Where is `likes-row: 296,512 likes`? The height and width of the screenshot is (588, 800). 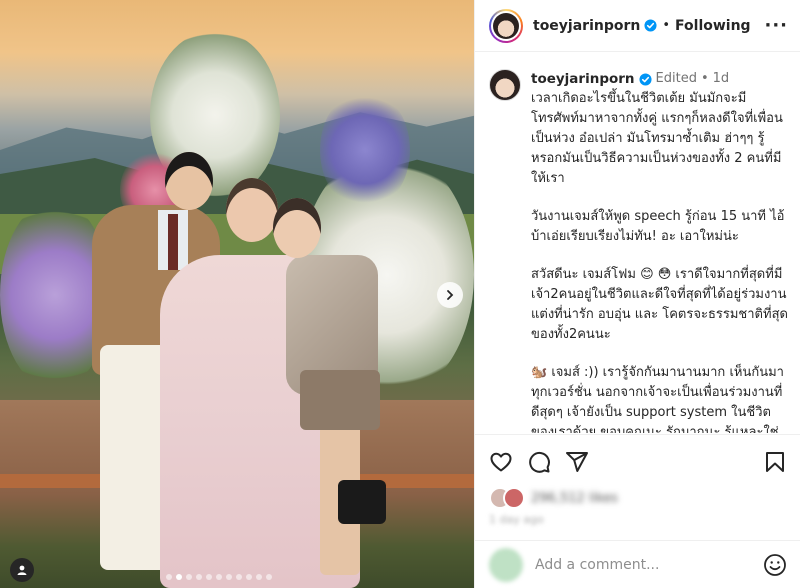
likes-row: 296,512 likes is located at coordinates (638, 498).